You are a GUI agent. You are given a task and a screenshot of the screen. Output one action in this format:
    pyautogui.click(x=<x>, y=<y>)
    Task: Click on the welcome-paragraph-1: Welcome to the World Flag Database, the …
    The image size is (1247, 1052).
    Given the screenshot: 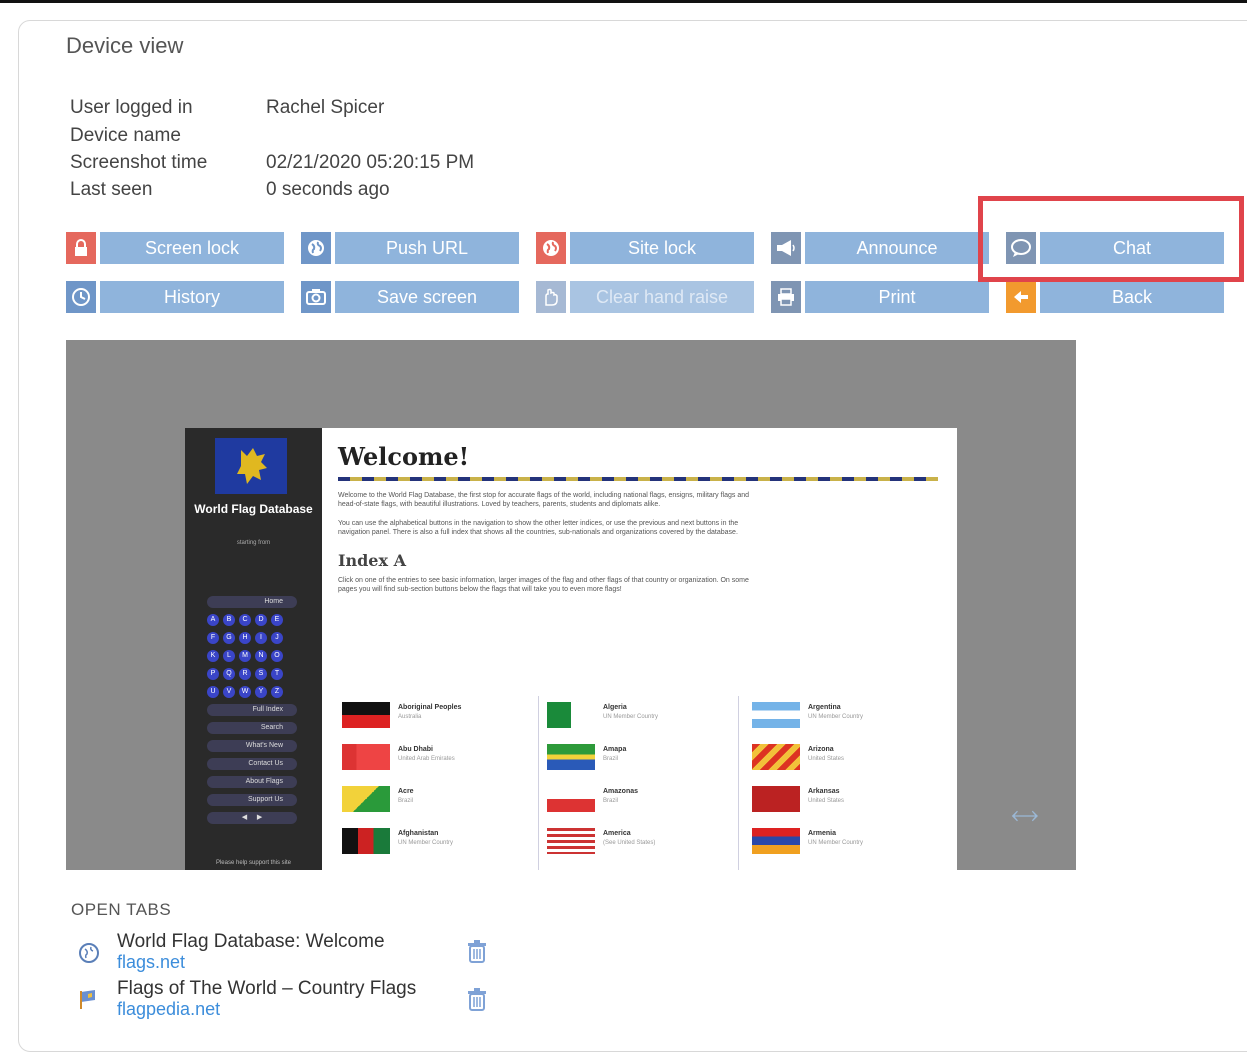 What is the action you would take?
    pyautogui.click(x=544, y=500)
    